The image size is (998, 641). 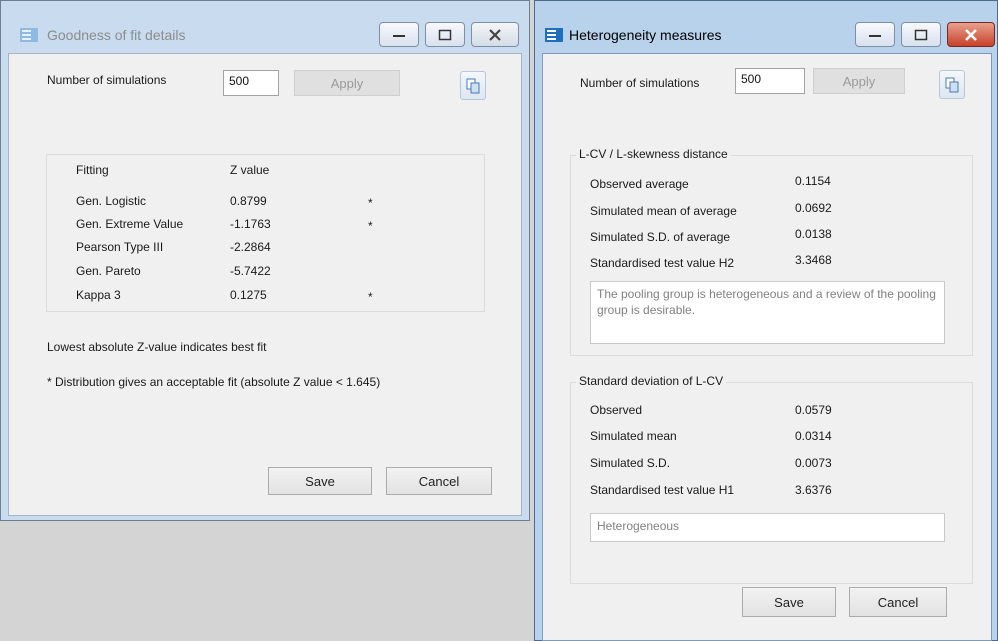 I want to click on stat-value: 0.1154, so click(x=813, y=181).